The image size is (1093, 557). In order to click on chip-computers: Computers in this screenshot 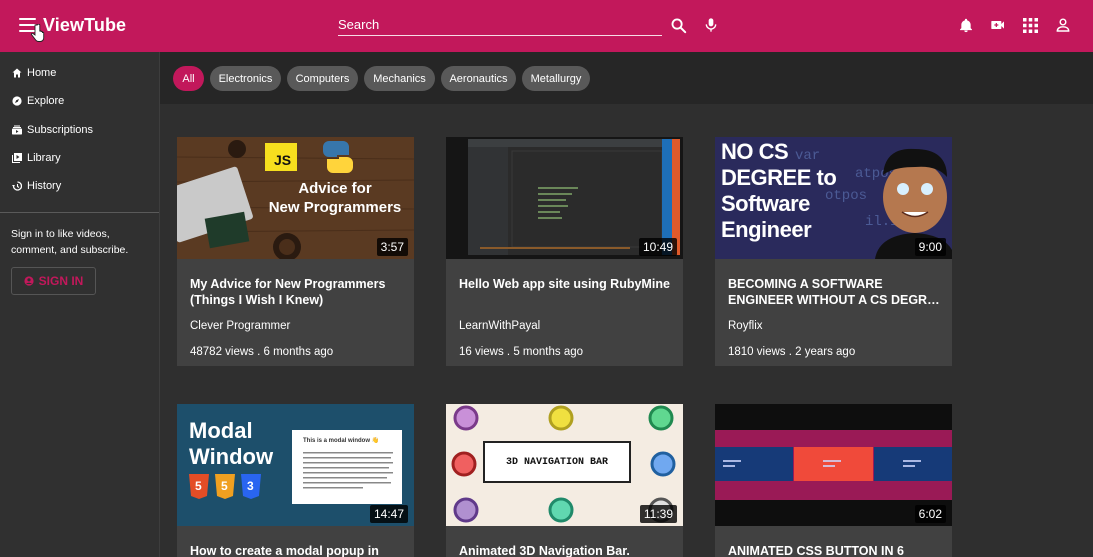, I will do `click(322, 78)`.